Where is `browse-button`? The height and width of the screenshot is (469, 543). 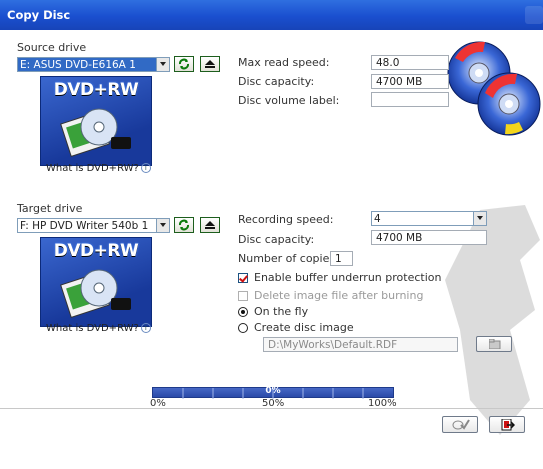
browse-button is located at coordinates (494, 344).